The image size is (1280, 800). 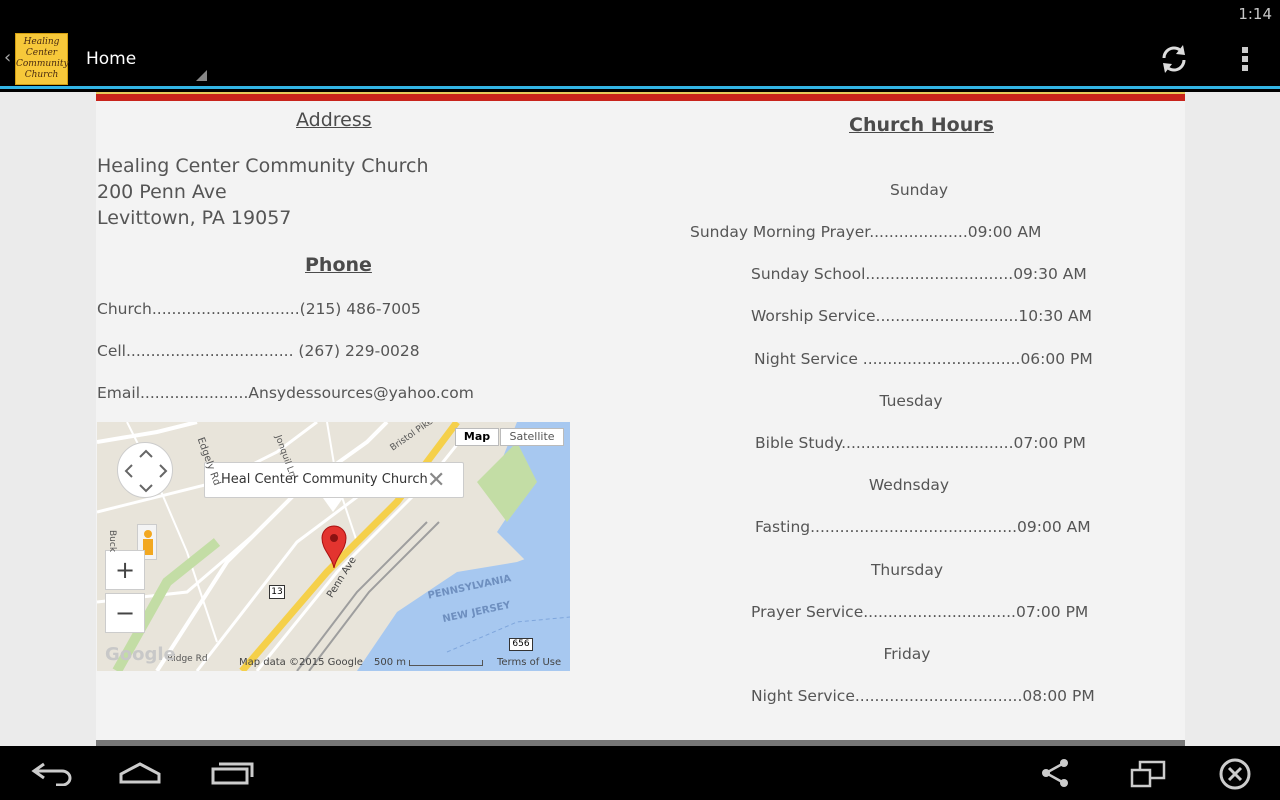 I want to click on header-stripe, so click(x=640, y=96).